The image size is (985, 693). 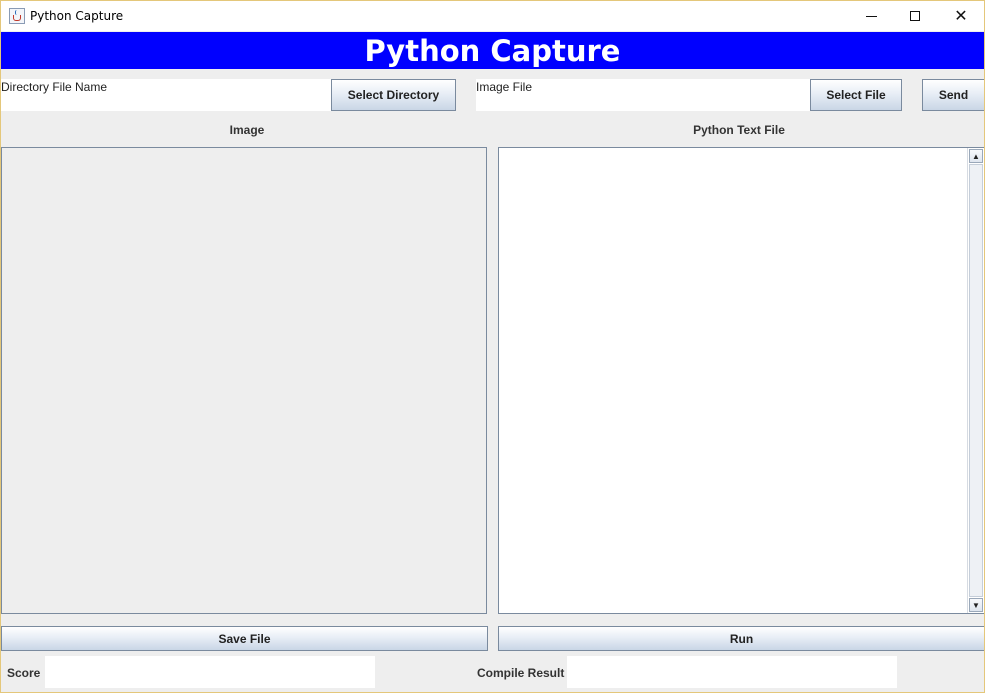 I want to click on banner-title: Python Capture, so click(x=492, y=50).